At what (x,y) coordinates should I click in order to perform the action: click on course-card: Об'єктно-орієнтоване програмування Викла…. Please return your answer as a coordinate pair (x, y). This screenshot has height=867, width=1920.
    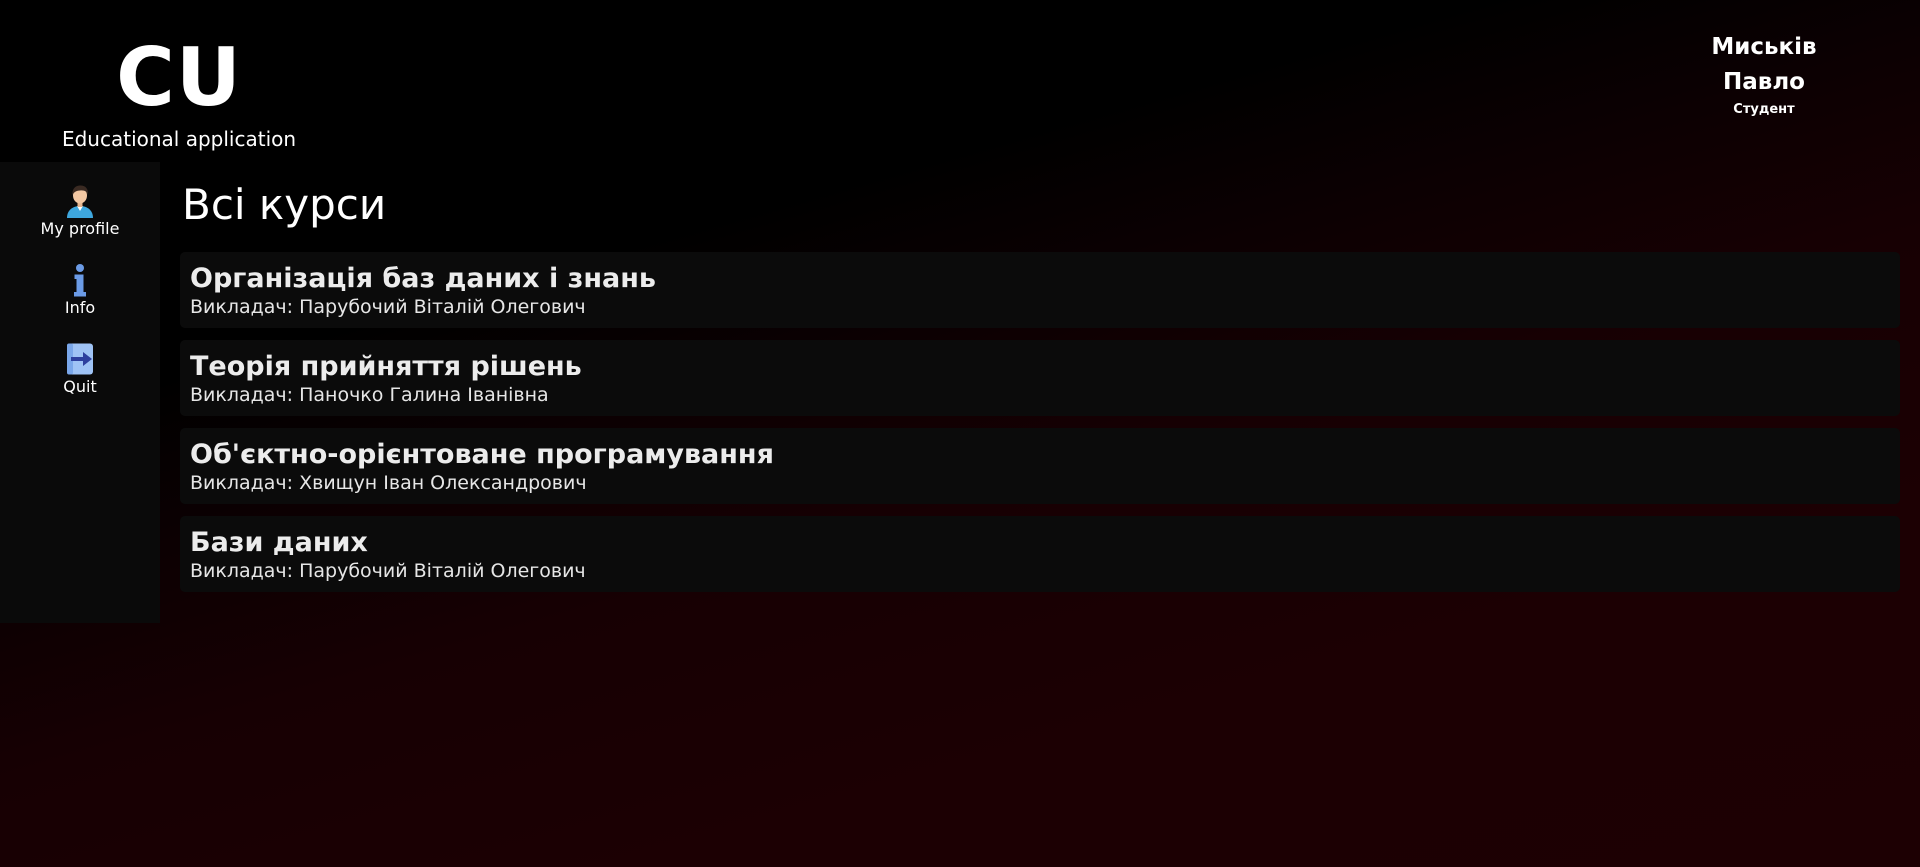
    Looking at the image, I should click on (1040, 466).